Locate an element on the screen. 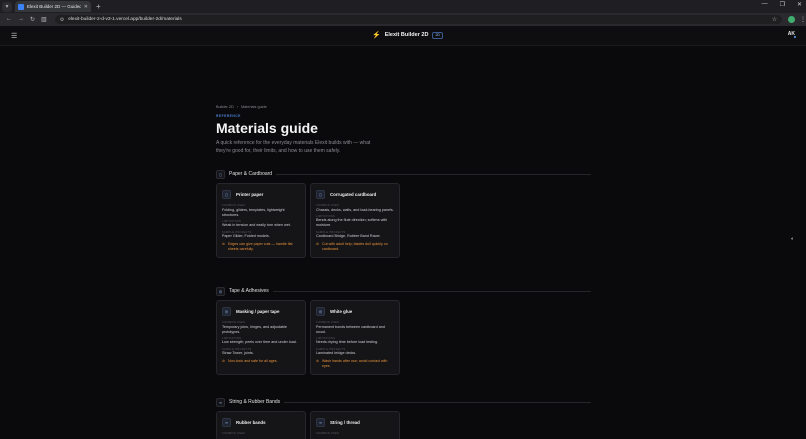 The image size is (806, 439). card-title: Printer paper is located at coordinates (250, 194).